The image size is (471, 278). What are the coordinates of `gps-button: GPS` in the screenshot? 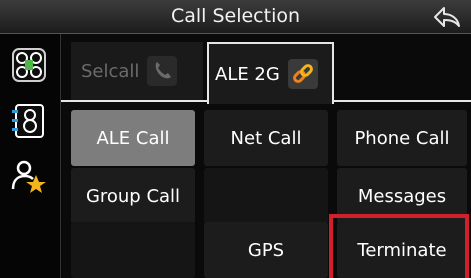 It's located at (266, 250).